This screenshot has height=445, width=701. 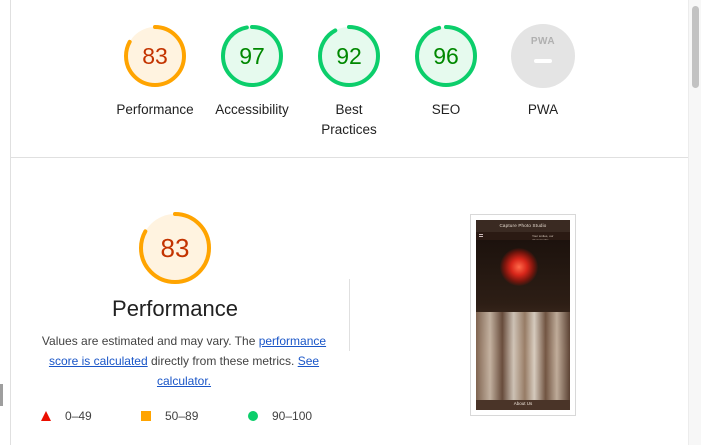 I want to click on menu-icon, so click(x=481, y=235).